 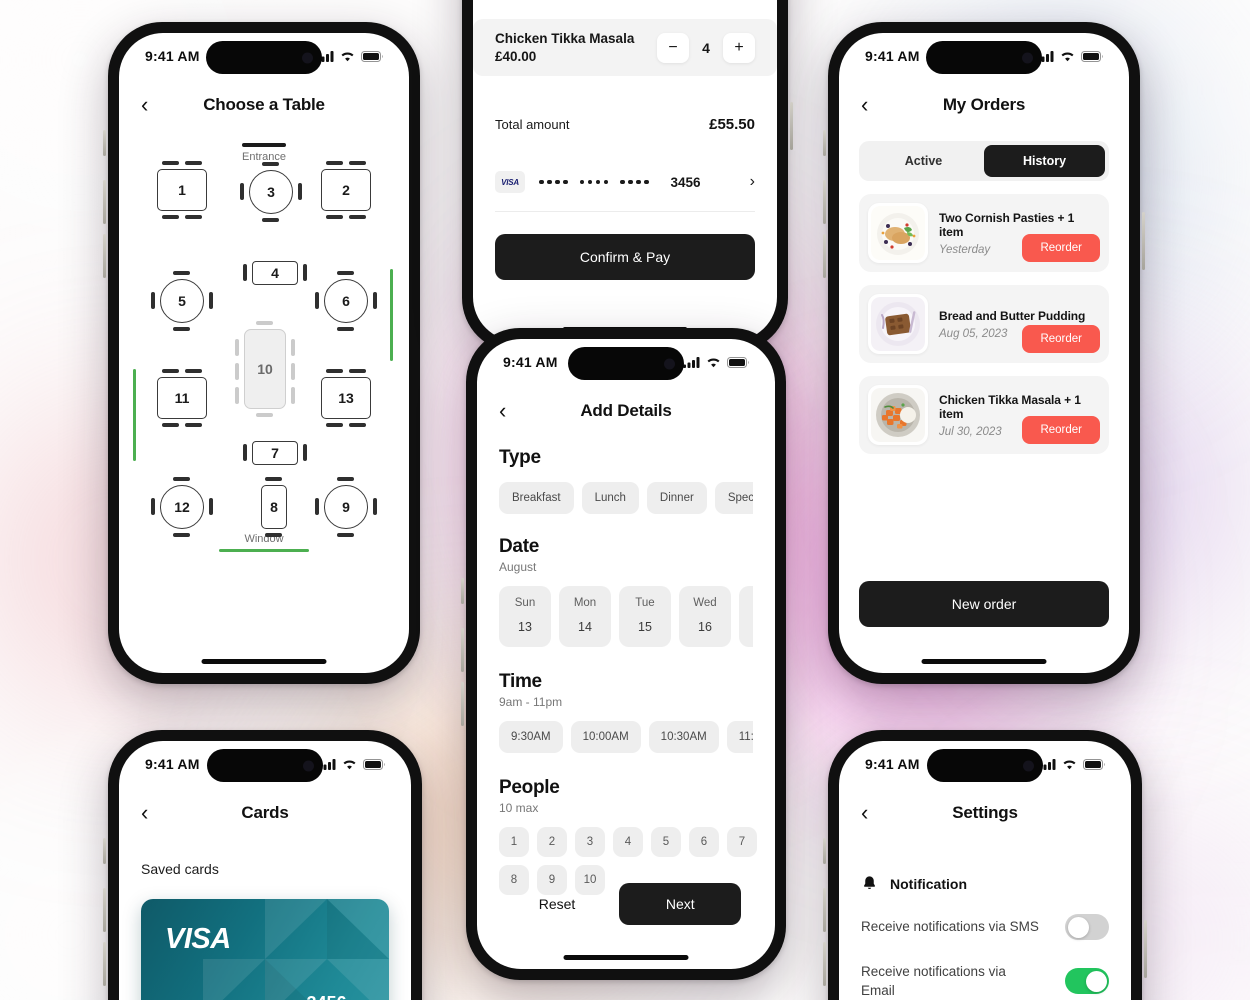 I want to click on time-option-1000: 10:00AM, so click(x=605, y=737).